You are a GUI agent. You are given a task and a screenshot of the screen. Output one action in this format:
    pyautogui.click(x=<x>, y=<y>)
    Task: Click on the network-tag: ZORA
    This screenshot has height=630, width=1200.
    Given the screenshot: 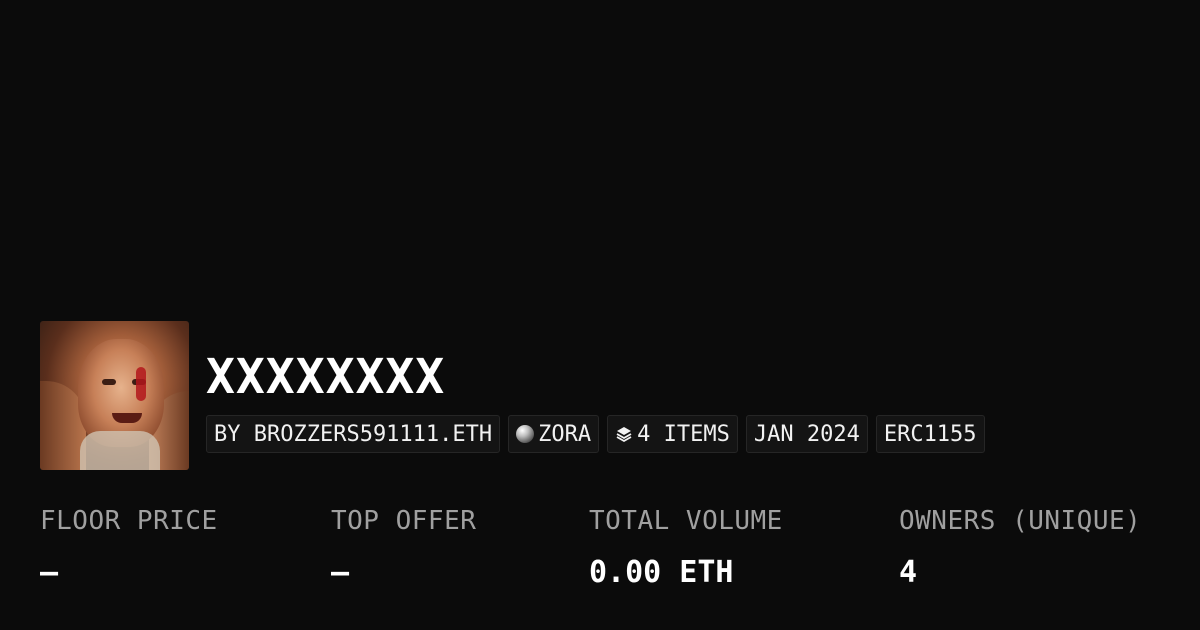 What is the action you would take?
    pyautogui.click(x=554, y=434)
    